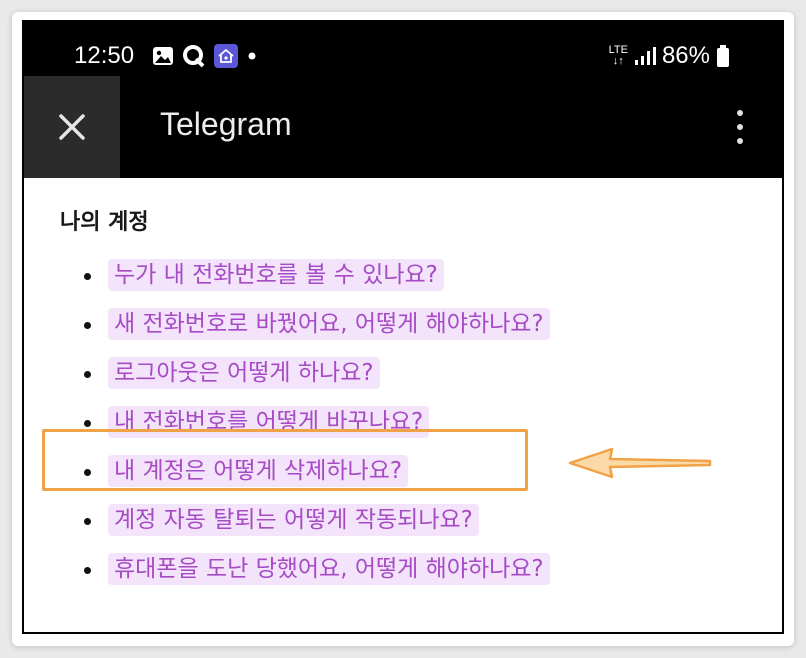 Image resolution: width=806 pixels, height=658 pixels. What do you see at coordinates (403, 127) in the screenshot?
I see `app-bar: Telegram` at bounding box center [403, 127].